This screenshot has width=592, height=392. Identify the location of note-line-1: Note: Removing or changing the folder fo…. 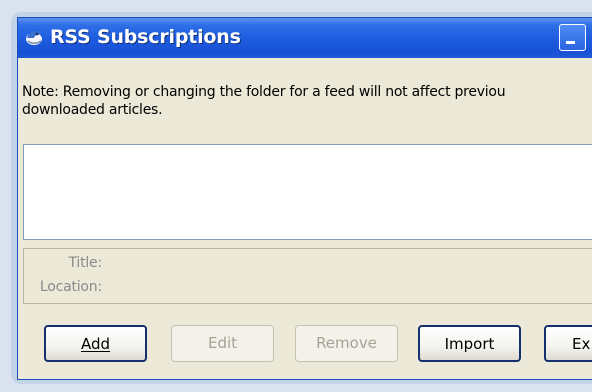
(264, 92).